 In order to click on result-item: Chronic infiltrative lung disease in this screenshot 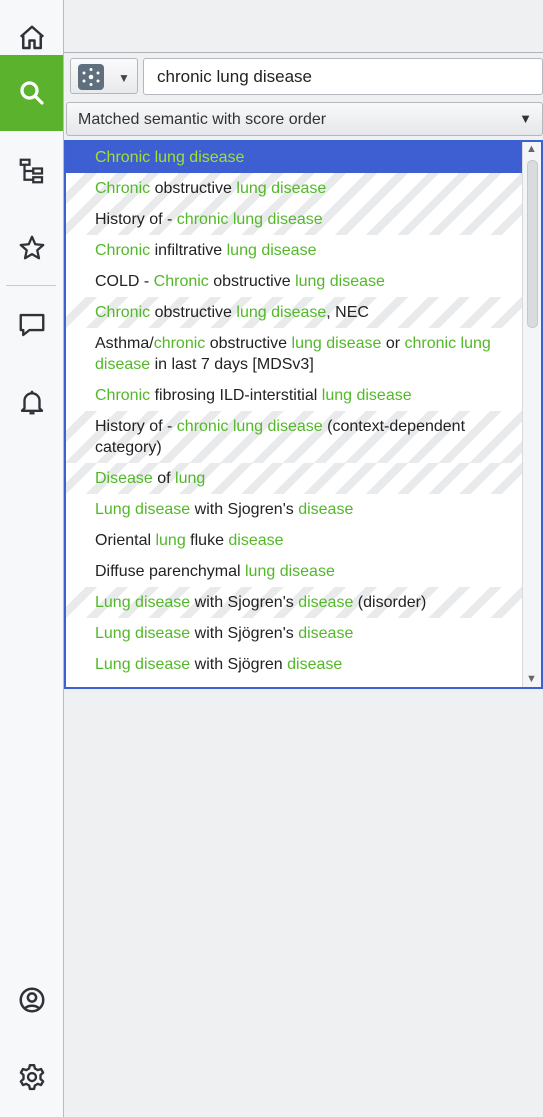, I will do `click(294, 250)`.